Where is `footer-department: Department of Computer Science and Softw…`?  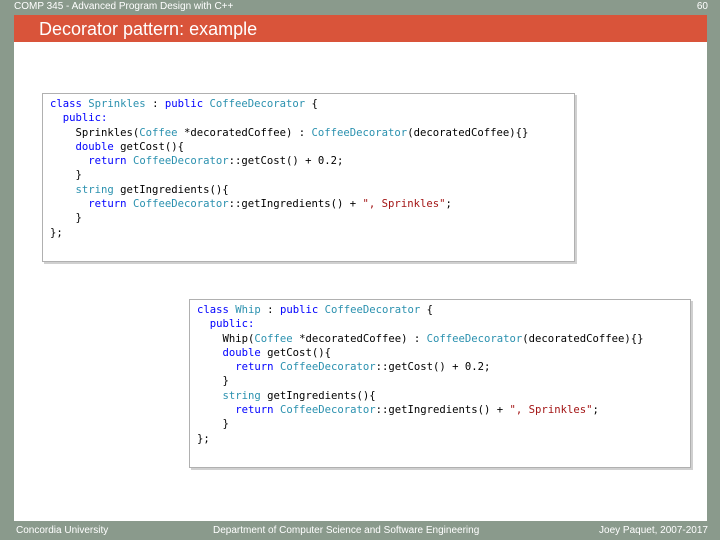 footer-department: Department of Computer Science and Softw… is located at coordinates (346, 530).